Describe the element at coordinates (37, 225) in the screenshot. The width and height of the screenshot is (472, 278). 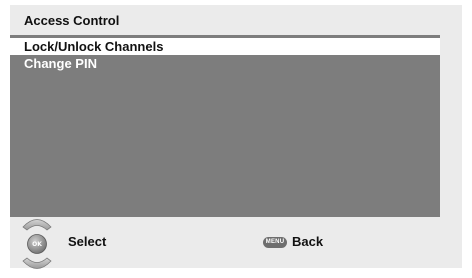
I see `arrow-up-icon` at that location.